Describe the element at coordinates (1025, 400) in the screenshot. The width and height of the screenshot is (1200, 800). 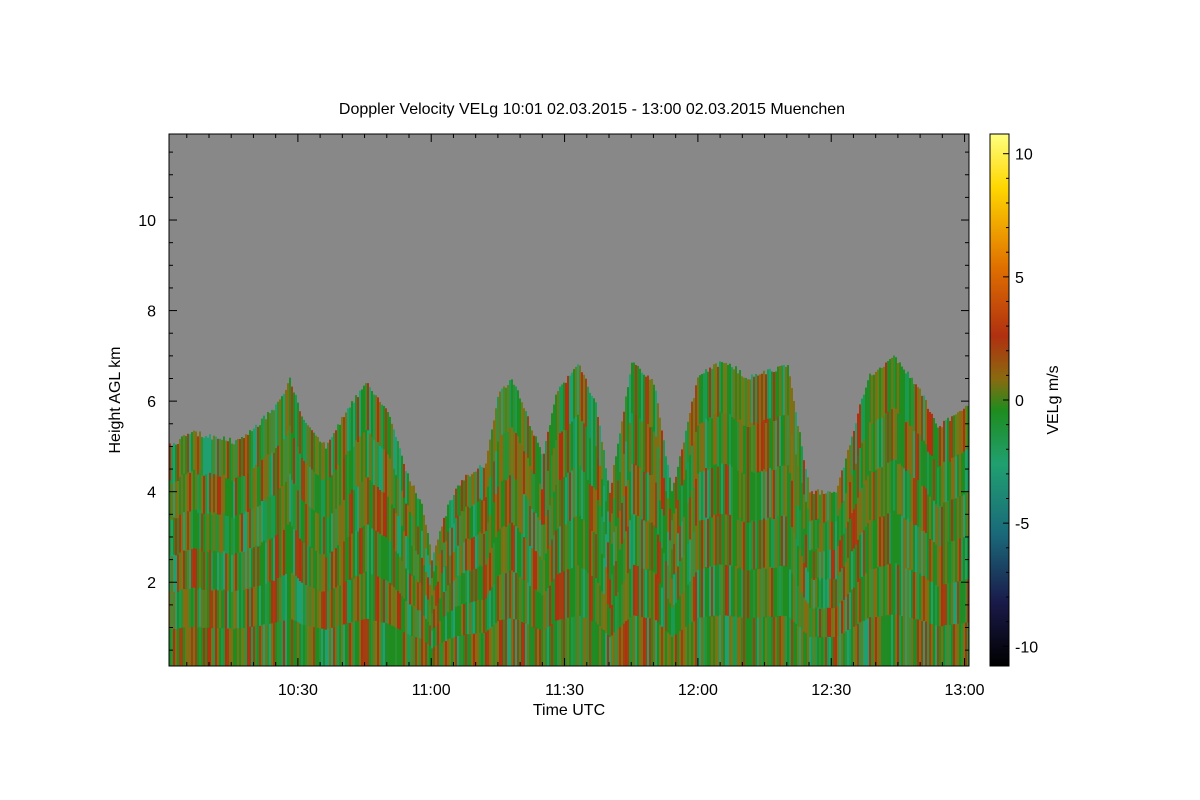
I see `colorbar: 1050-5-10 VELg m/s` at that location.